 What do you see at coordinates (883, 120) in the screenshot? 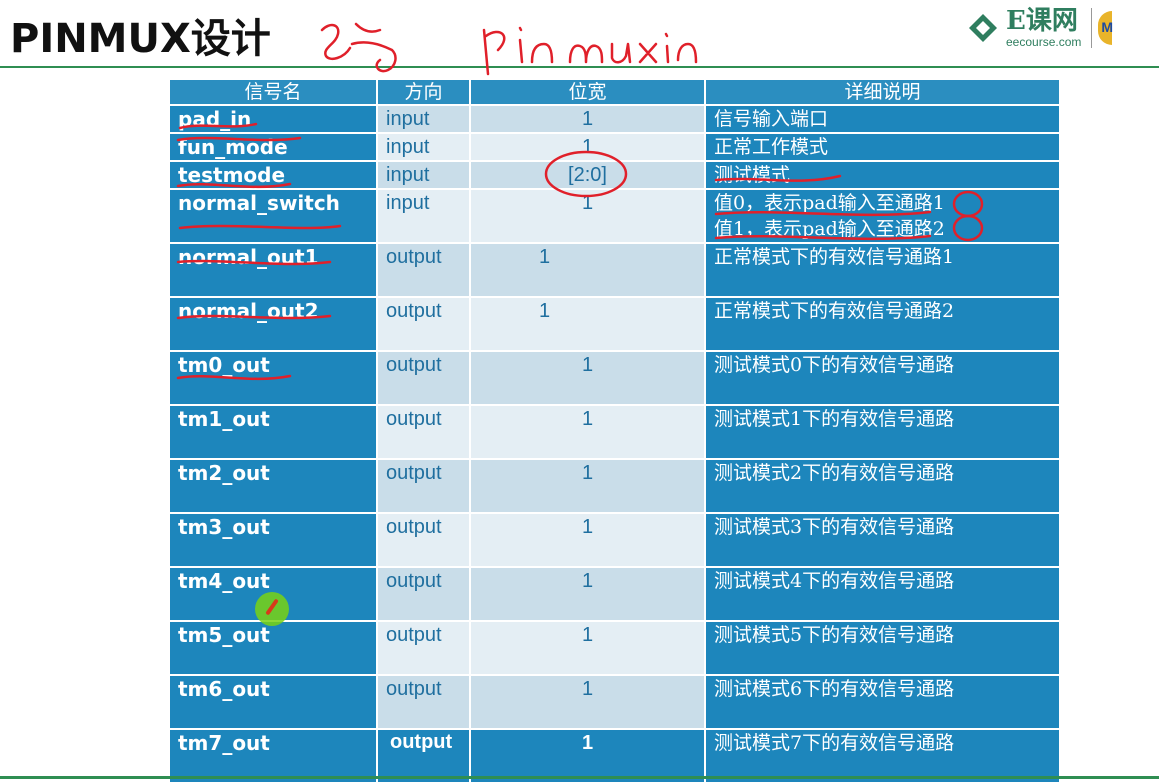
I see `signal-description: 信号输入端口` at bounding box center [883, 120].